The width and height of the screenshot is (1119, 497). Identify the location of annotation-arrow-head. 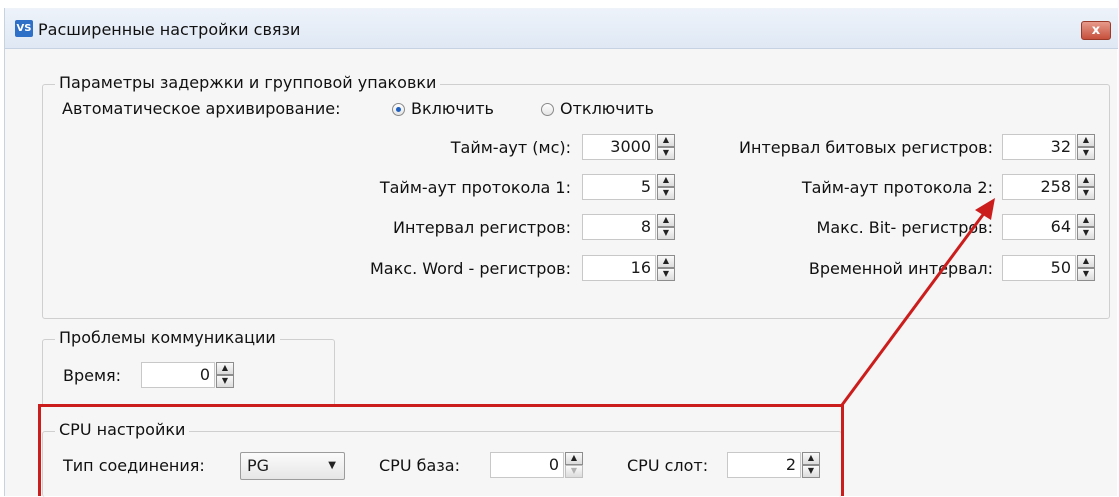
(985, 209).